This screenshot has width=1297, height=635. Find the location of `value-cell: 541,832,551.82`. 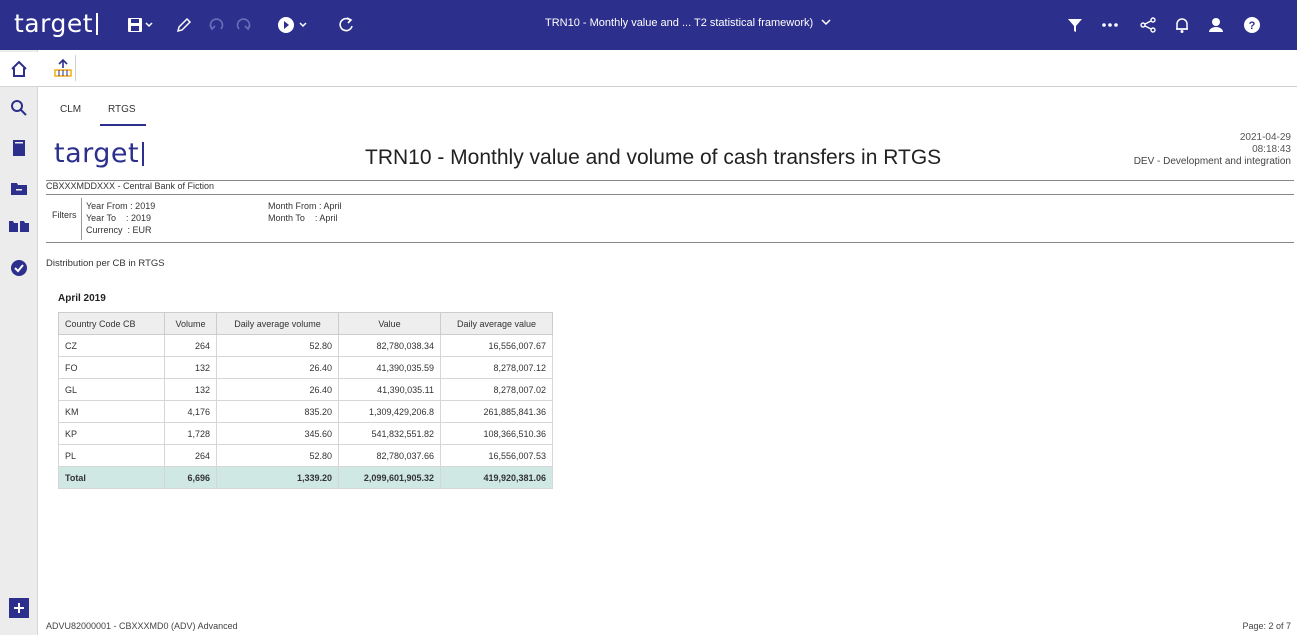

value-cell: 541,832,551.82 is located at coordinates (389, 433).